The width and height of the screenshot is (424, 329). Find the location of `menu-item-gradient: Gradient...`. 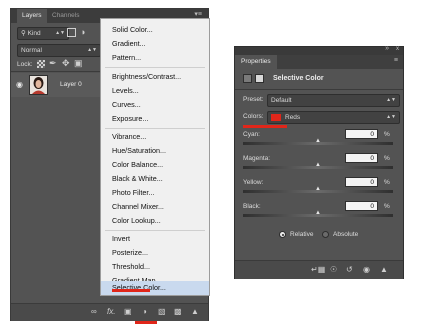

menu-item-gradient: Gradient... is located at coordinates (155, 44).